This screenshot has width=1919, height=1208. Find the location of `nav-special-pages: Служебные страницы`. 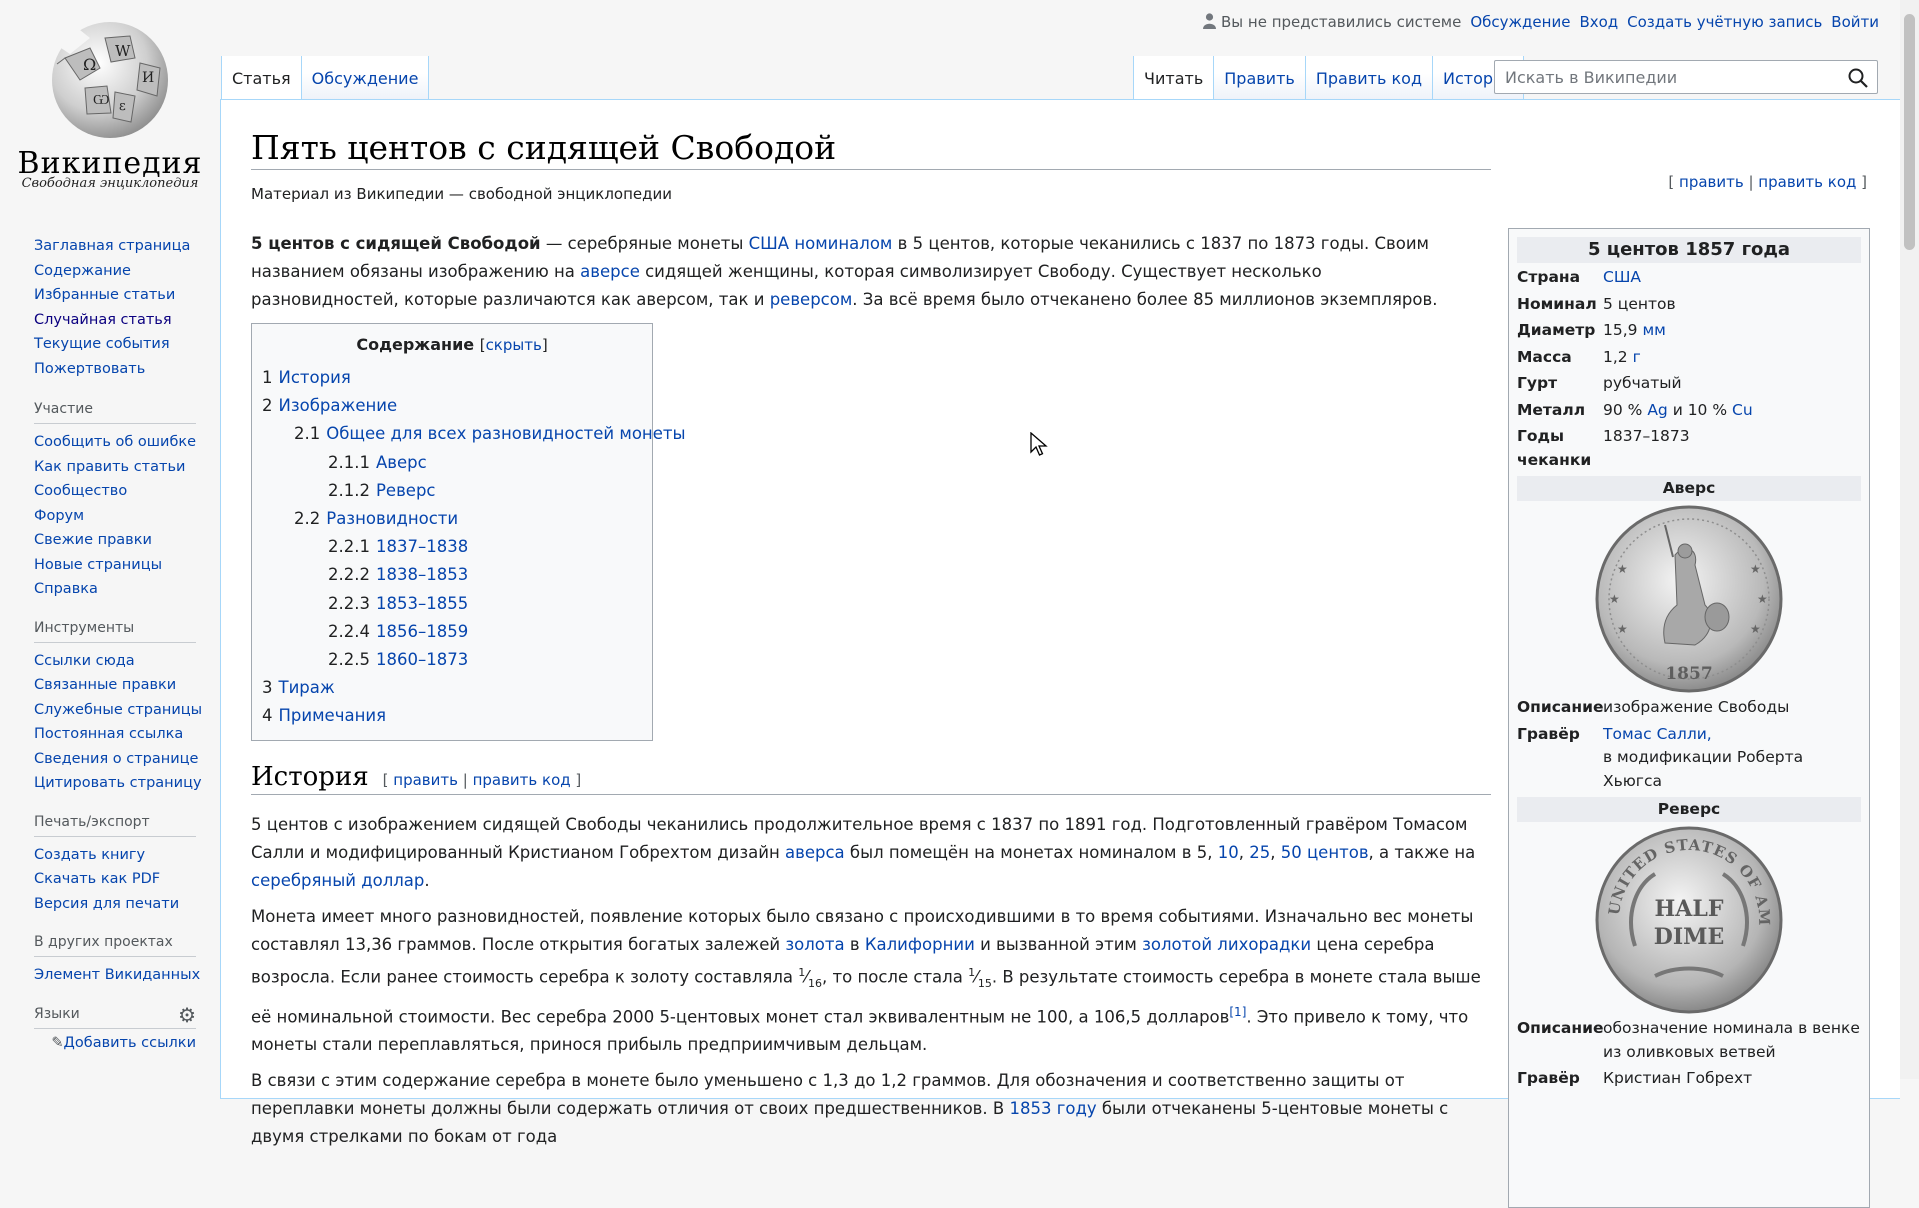

nav-special-pages: Служебные страницы is located at coordinates (118, 710).